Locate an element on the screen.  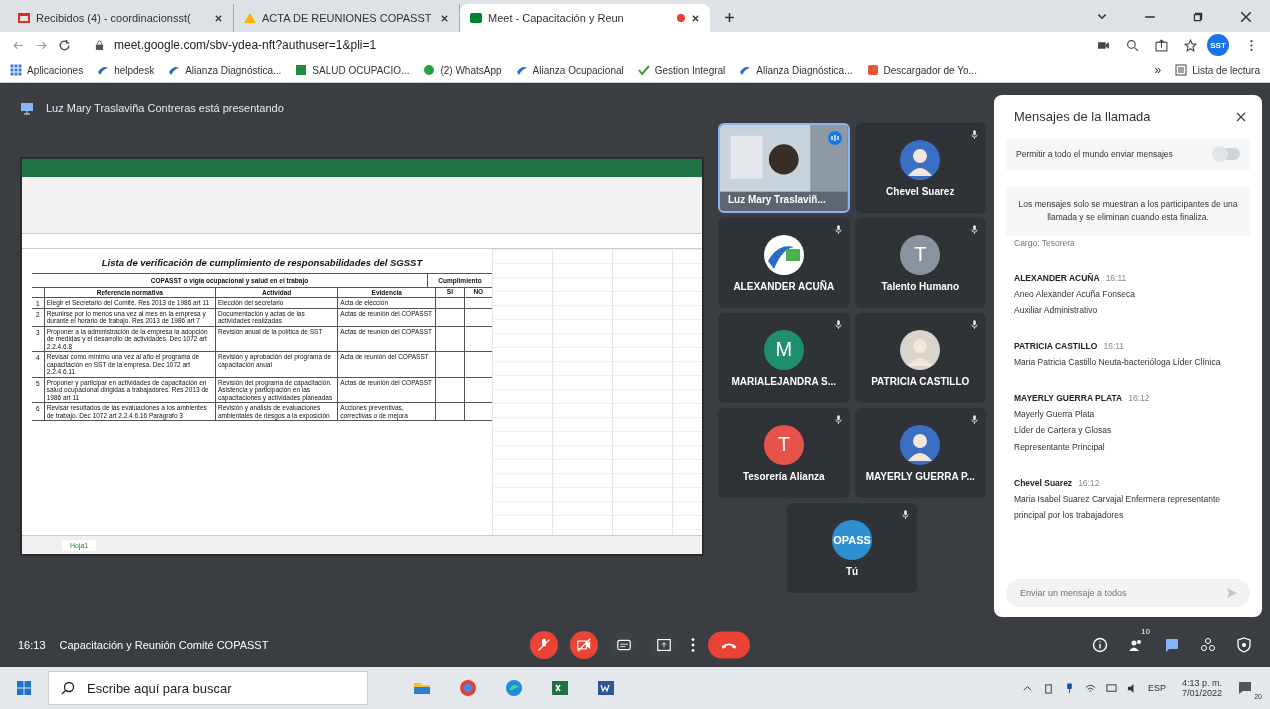
shield-icon is located at coordinates (1244, 645).